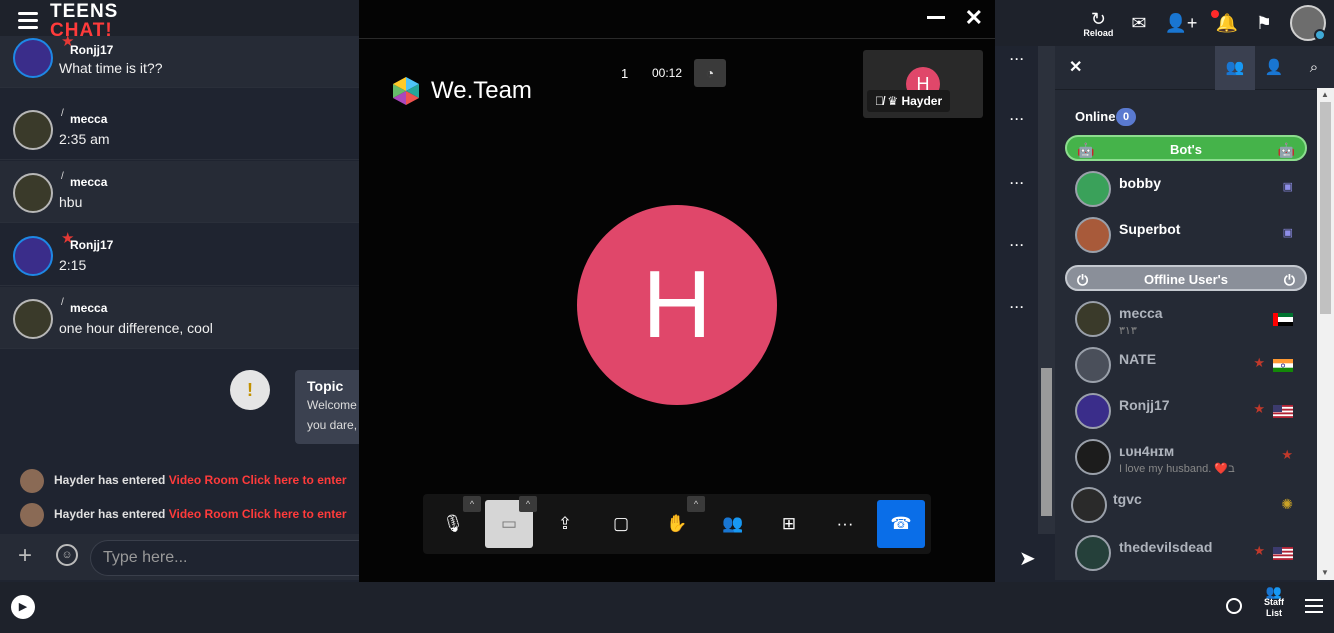  I want to click on topic-title: Topic, so click(325, 386).